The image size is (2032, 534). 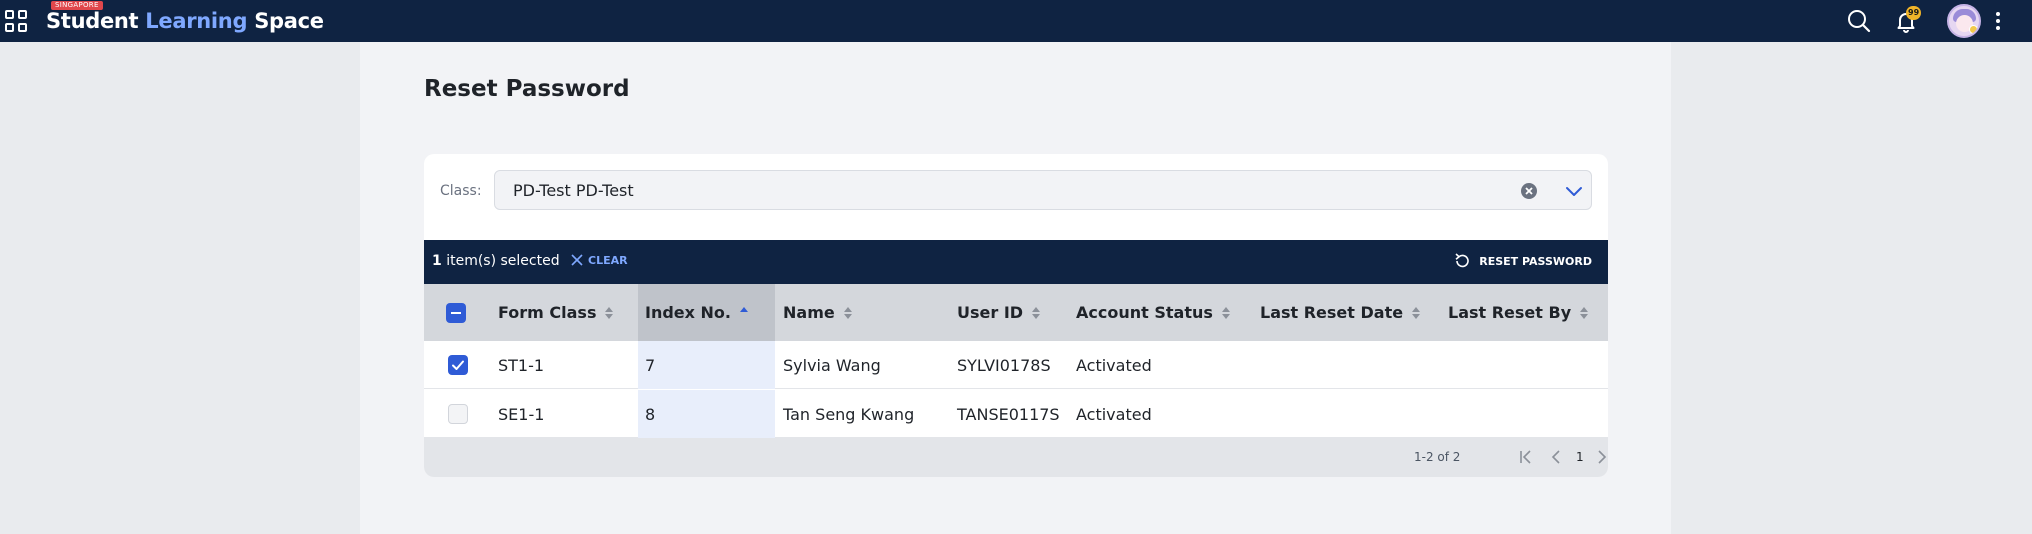 What do you see at coordinates (1016, 457) in the screenshot?
I see `table-footer: 1-2 of 2 1` at bounding box center [1016, 457].